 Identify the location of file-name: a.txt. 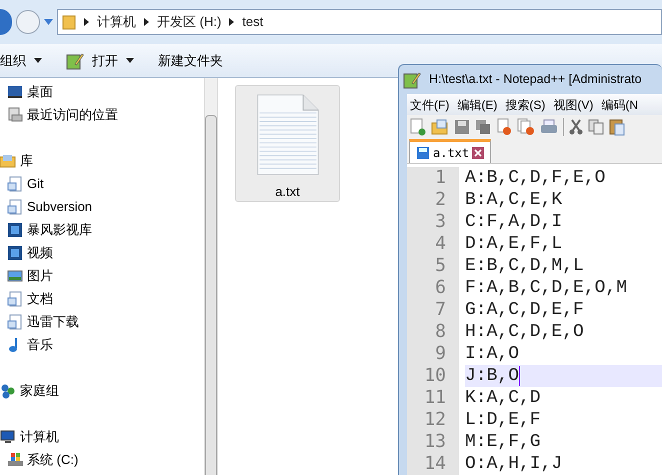
(287, 191).